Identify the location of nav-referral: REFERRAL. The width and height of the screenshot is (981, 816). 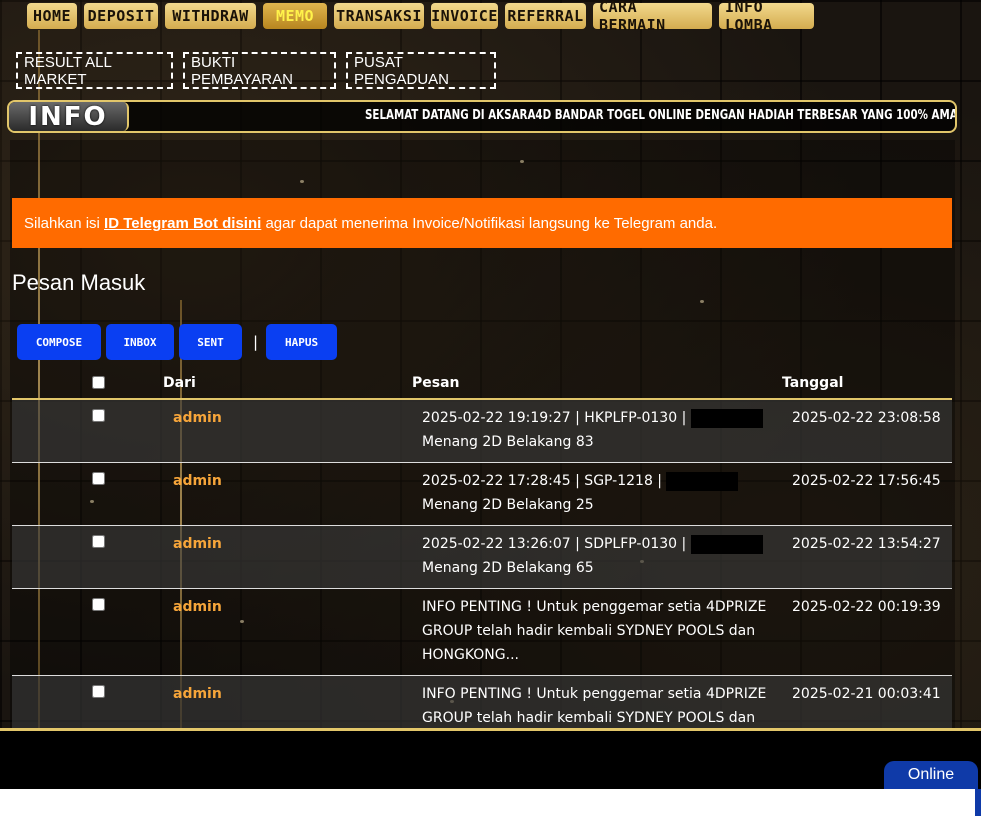
(545, 16).